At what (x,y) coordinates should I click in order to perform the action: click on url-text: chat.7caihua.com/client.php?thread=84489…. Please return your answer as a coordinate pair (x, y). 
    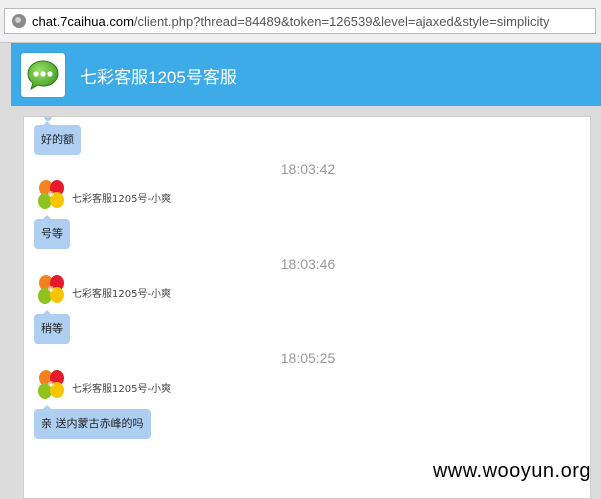
    Looking at the image, I should click on (290, 21).